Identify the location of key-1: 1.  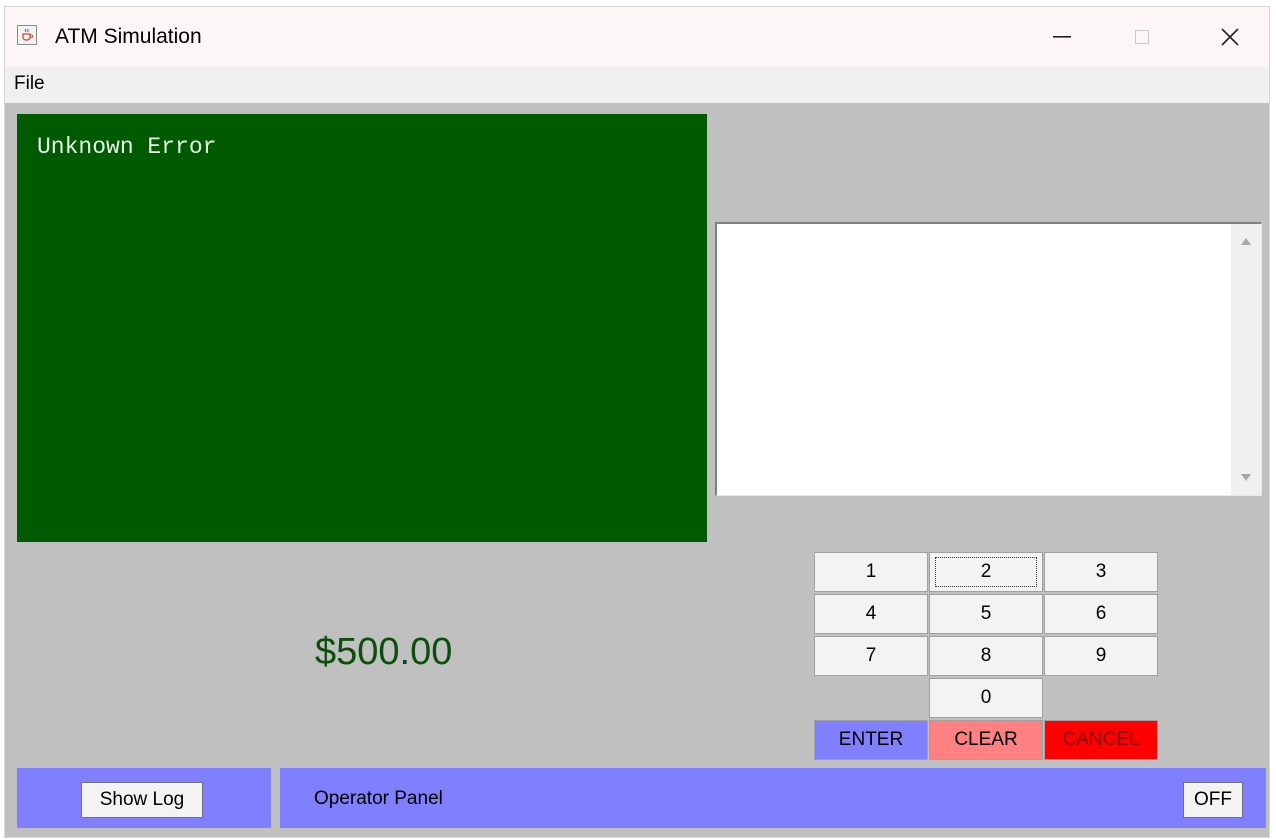
(871, 572).